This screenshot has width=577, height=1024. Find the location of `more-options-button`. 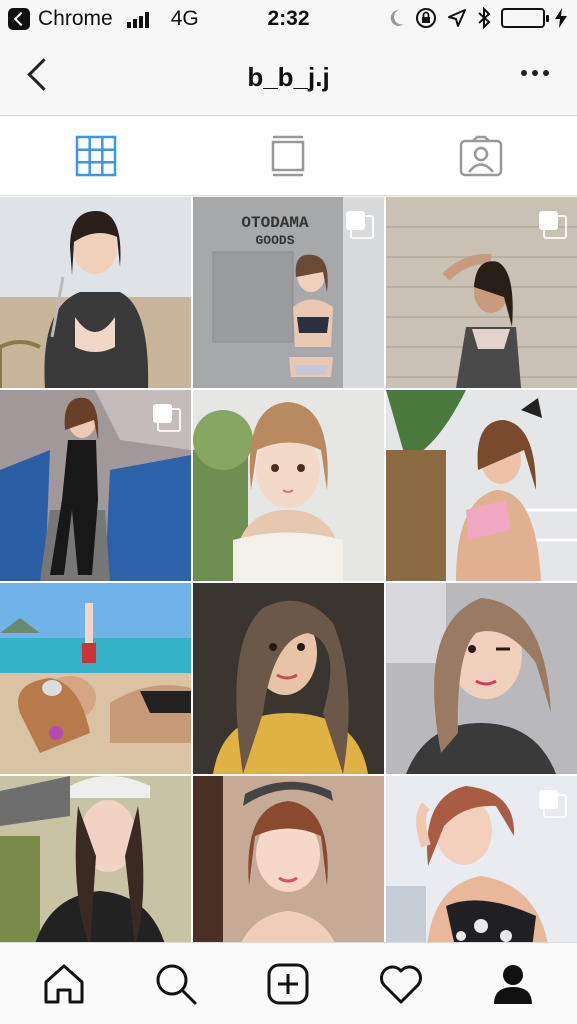

more-options-button is located at coordinates (535, 73).